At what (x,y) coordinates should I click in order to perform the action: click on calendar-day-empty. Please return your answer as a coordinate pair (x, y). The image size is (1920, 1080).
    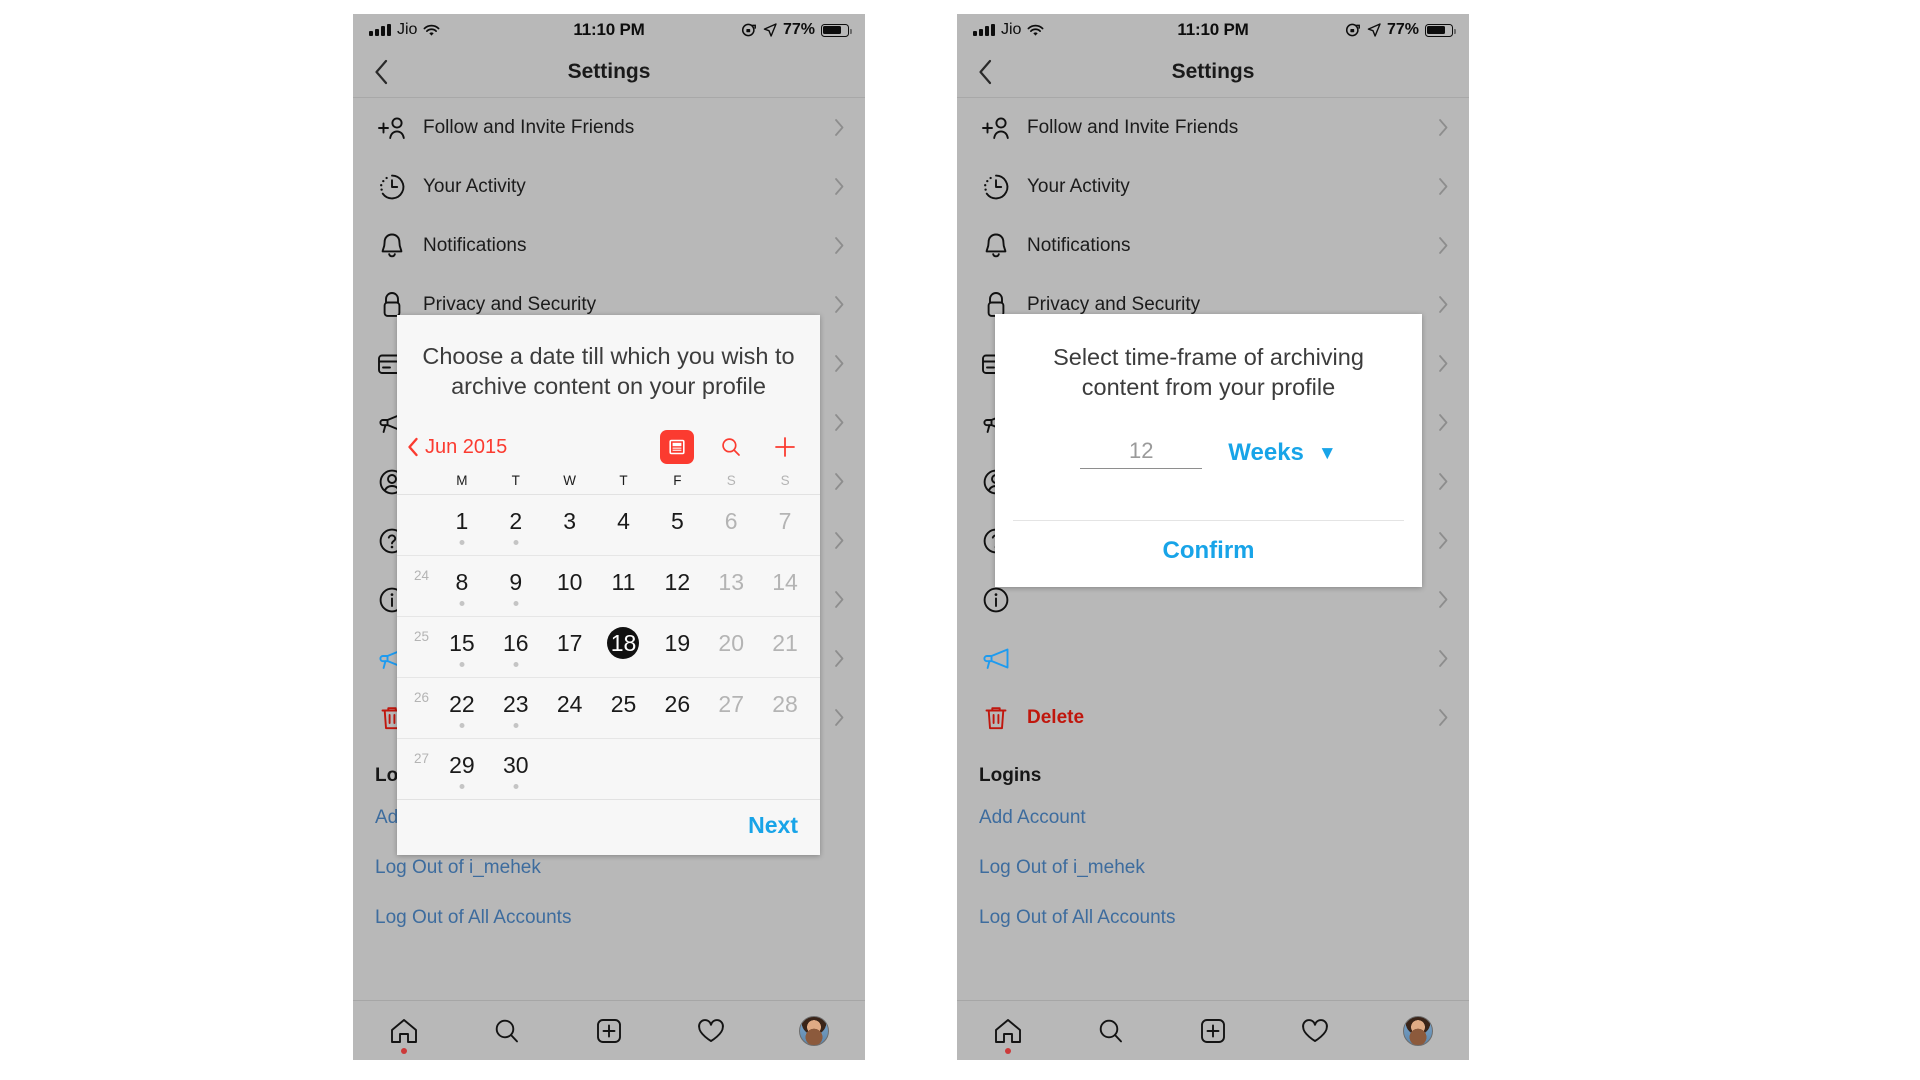
    Looking at the image, I should click on (731, 772).